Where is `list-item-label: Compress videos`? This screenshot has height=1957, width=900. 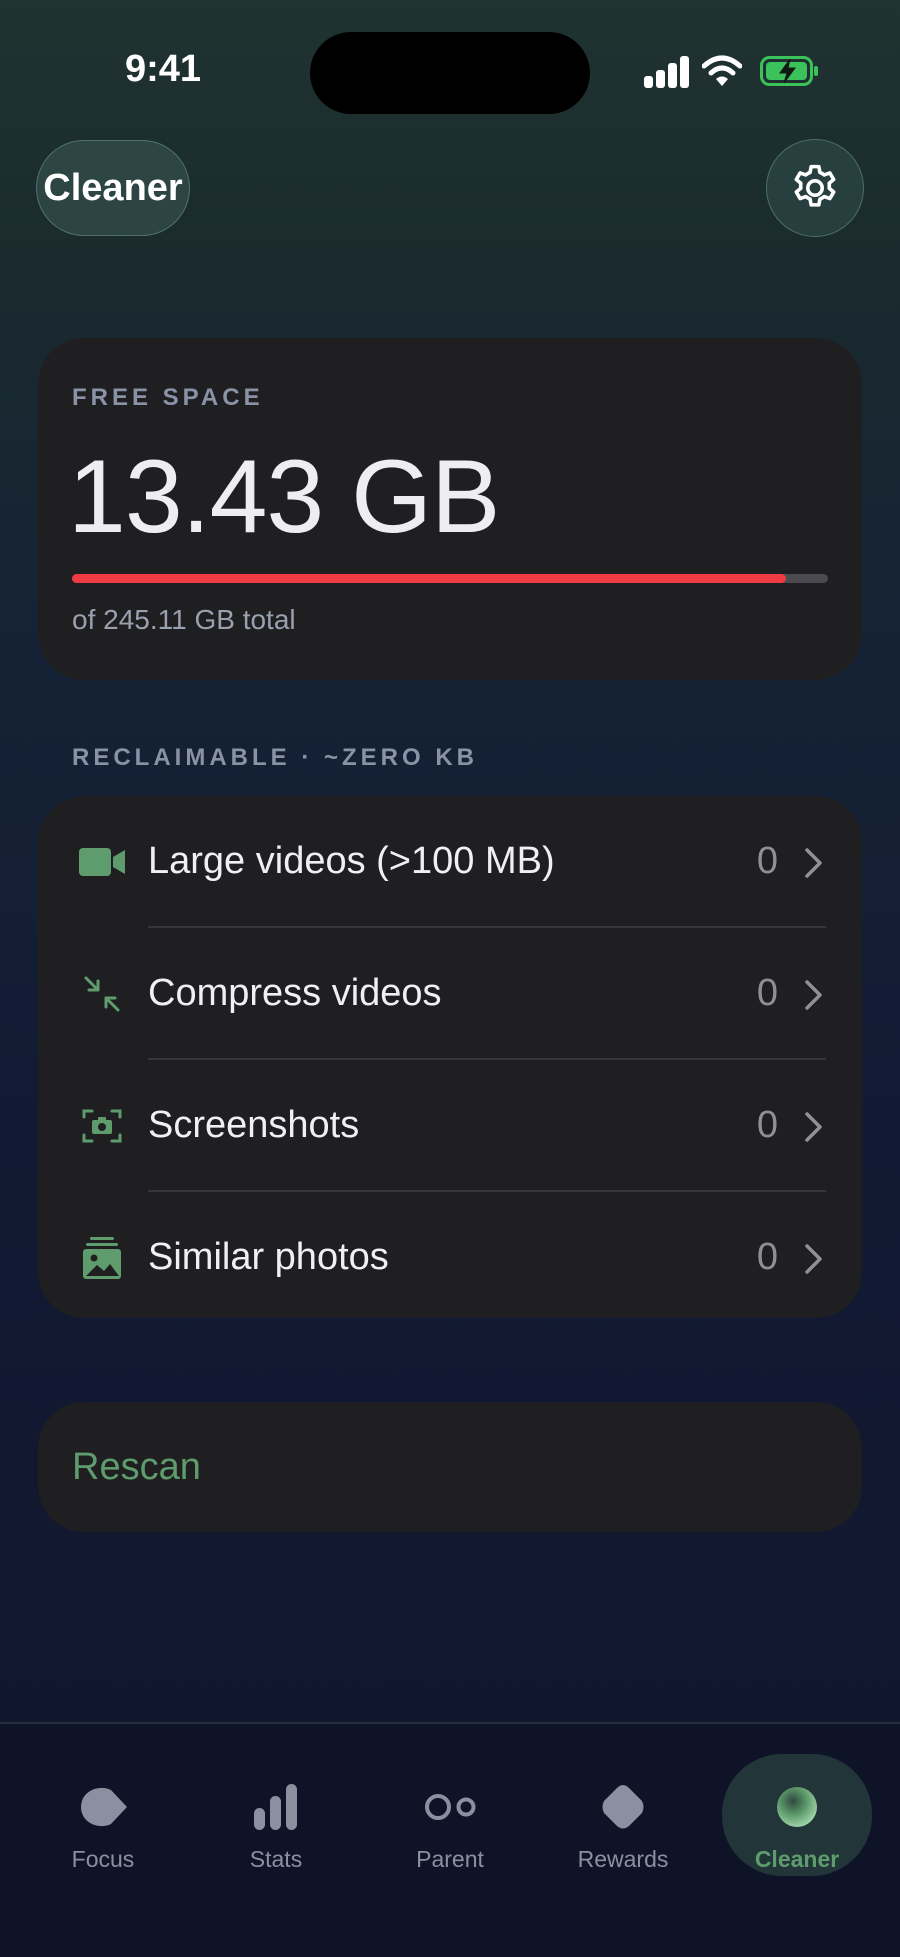 list-item-label: Compress videos is located at coordinates (295, 993).